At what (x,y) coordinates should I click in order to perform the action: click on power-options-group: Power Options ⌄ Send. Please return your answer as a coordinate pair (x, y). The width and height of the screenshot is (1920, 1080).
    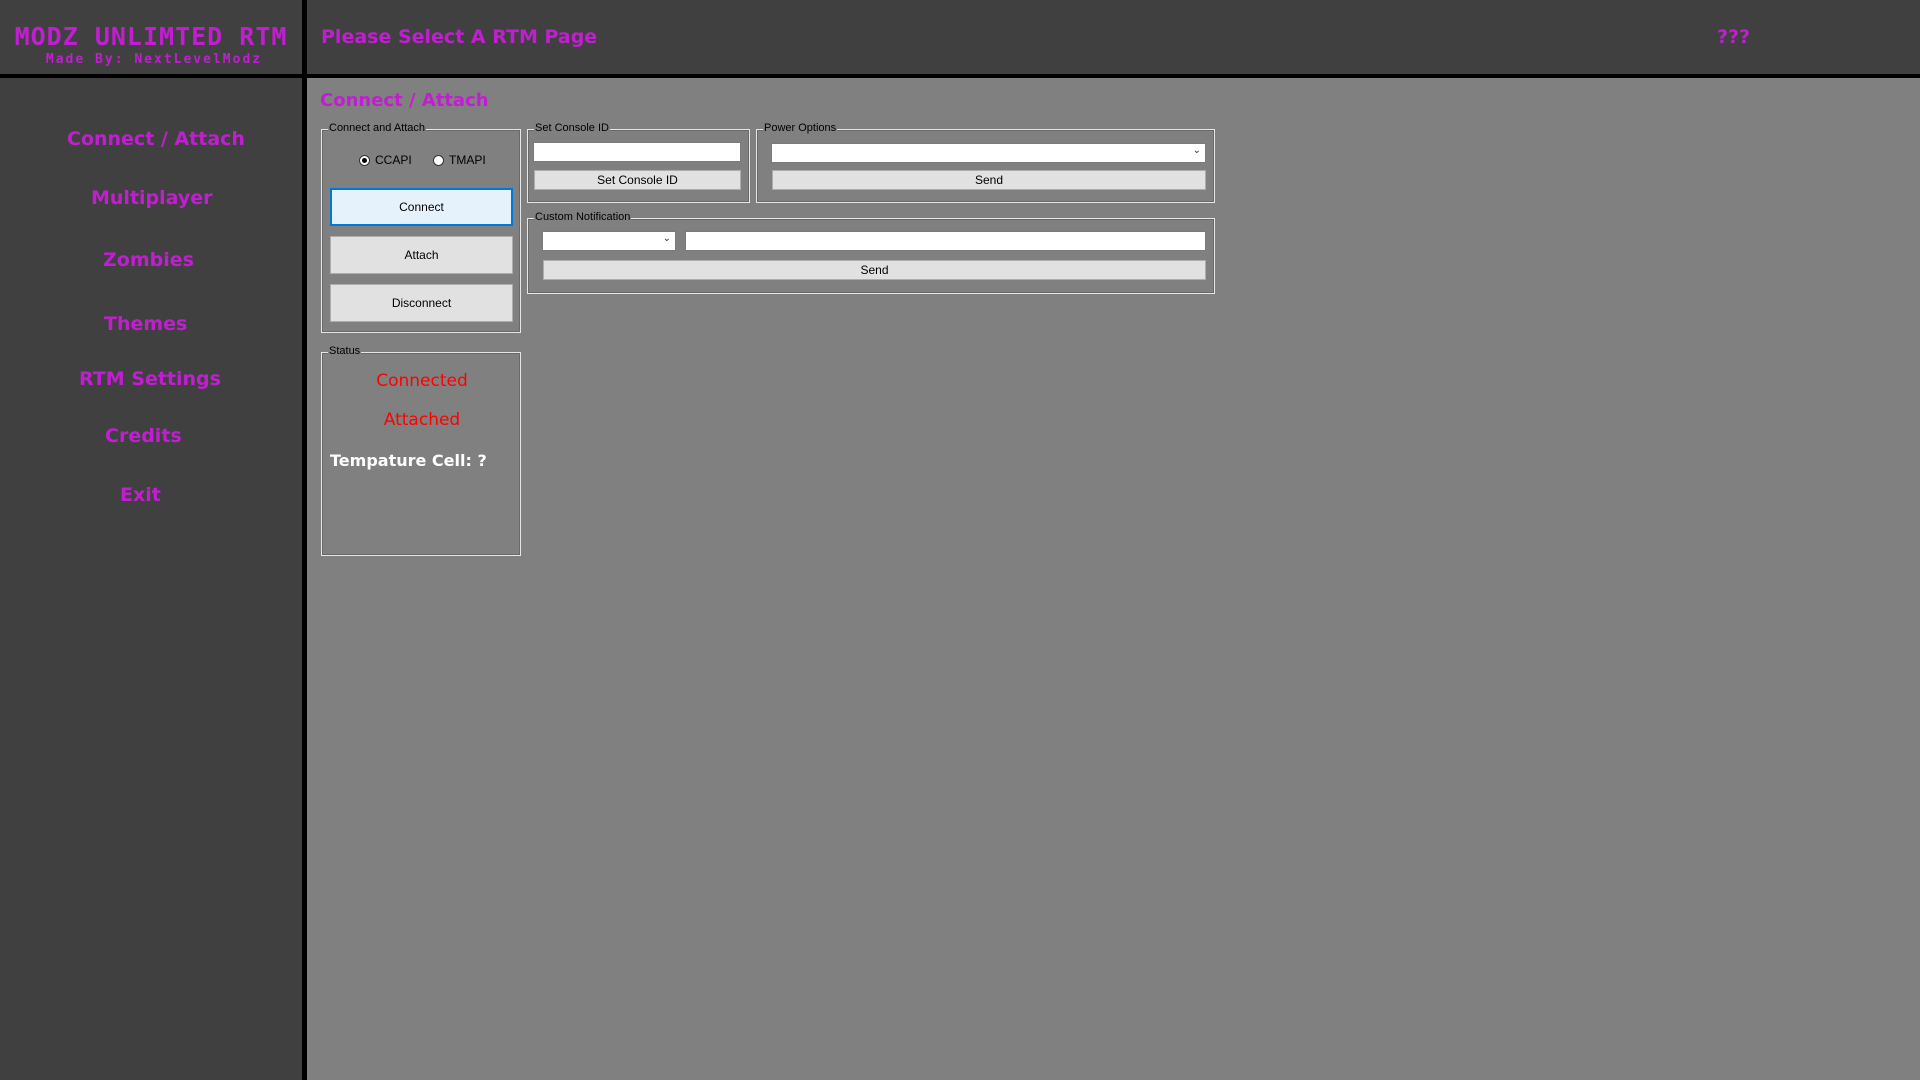
    Looking at the image, I should click on (985, 162).